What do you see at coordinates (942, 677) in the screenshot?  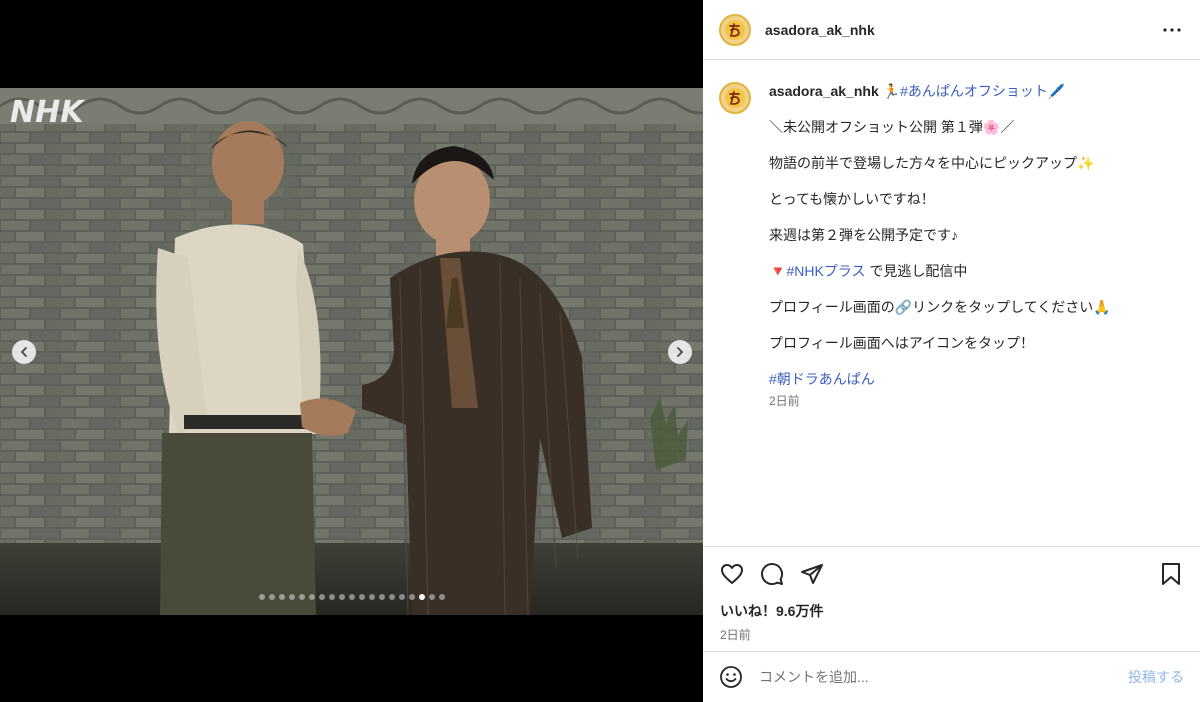 I see `comment-input` at bounding box center [942, 677].